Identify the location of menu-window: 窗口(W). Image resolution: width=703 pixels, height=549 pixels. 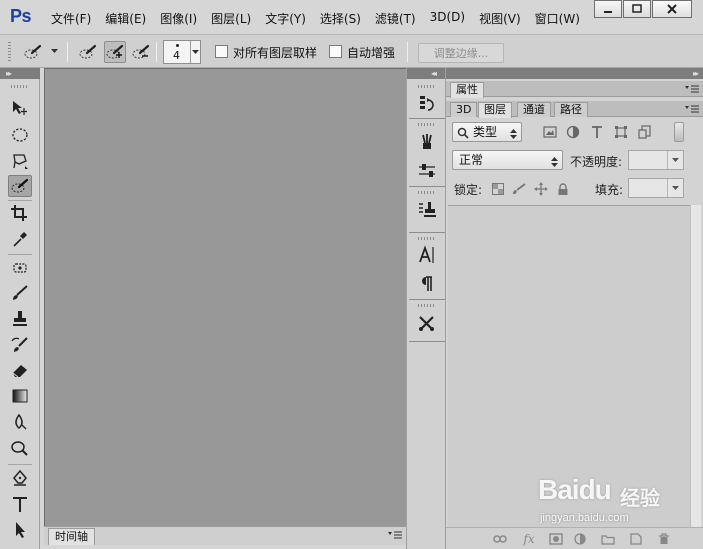
(557, 18).